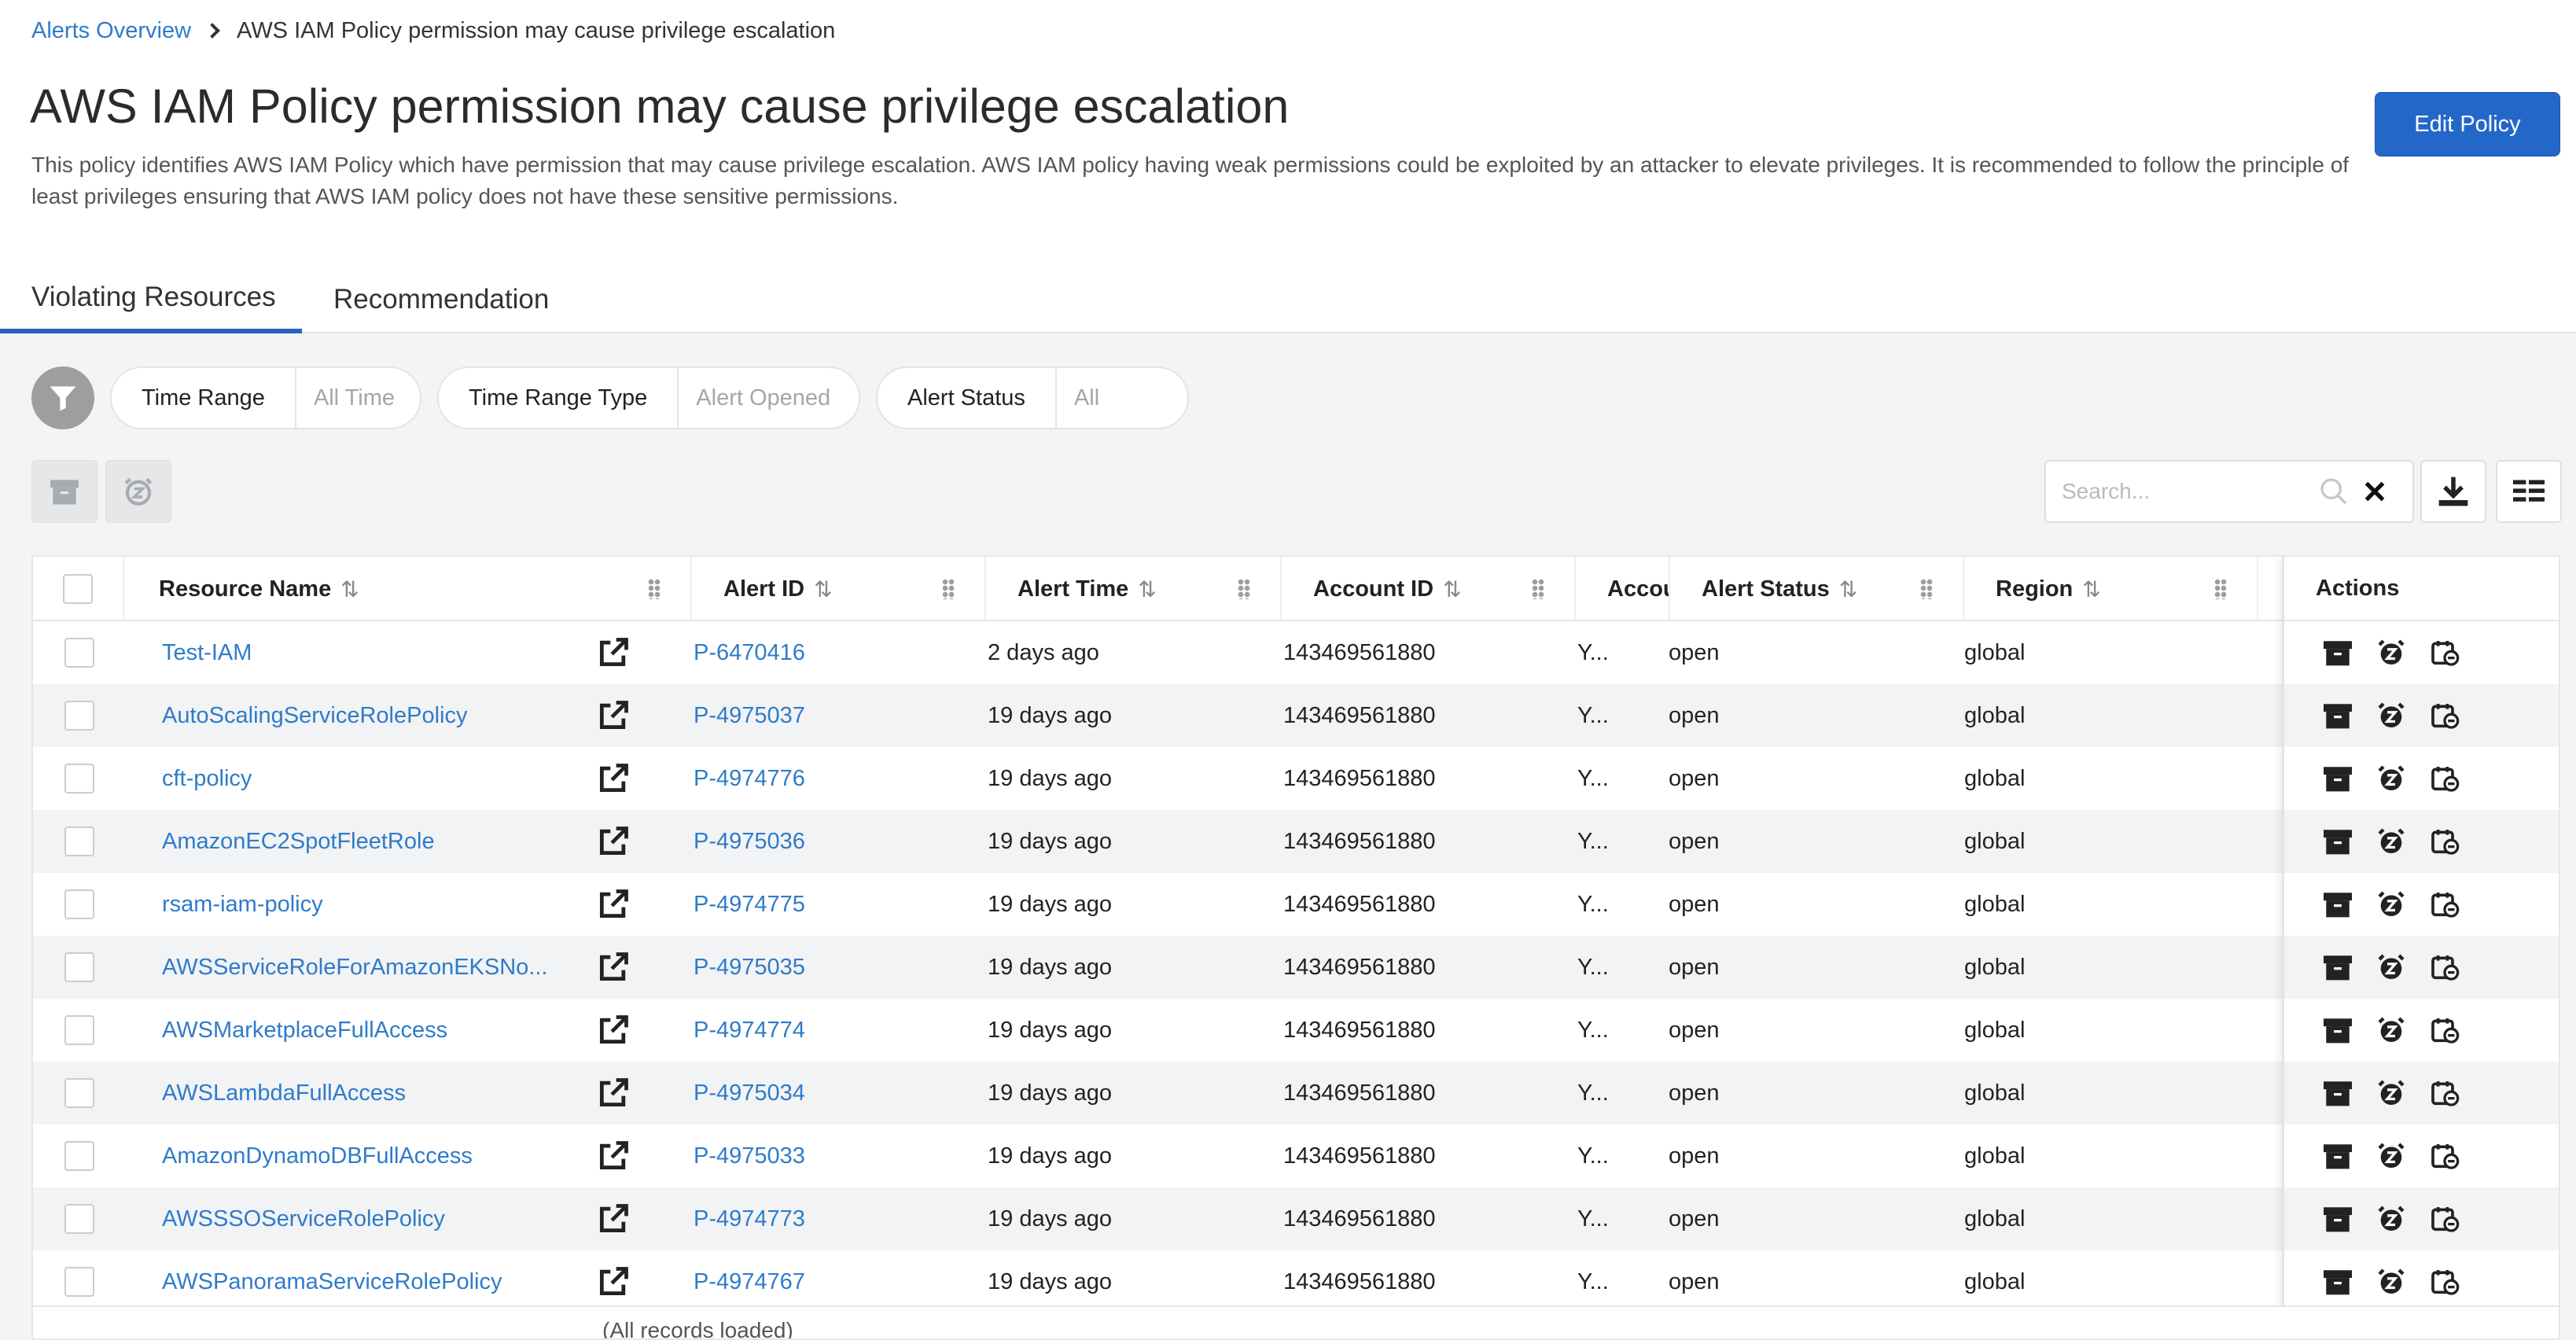  I want to click on bulk-snooze-button, so click(138, 492).